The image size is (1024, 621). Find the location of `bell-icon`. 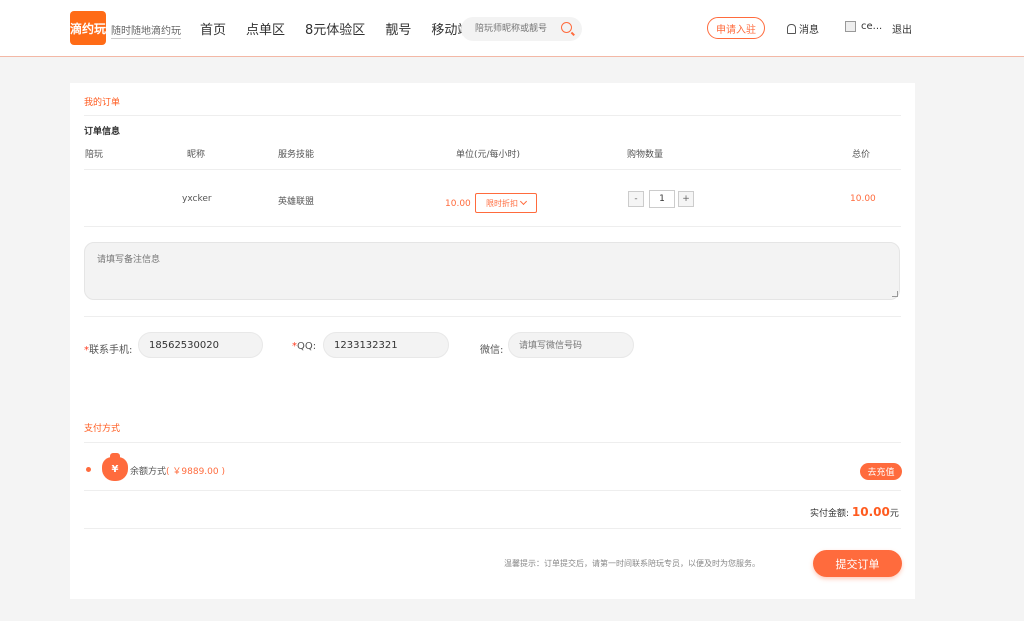

bell-icon is located at coordinates (791, 28).